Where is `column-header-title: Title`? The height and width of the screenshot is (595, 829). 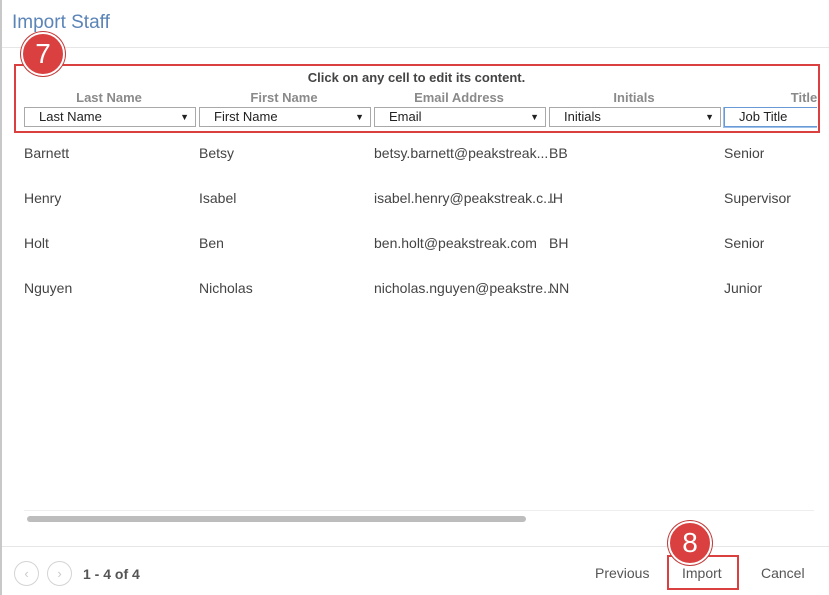
column-header-title: Title is located at coordinates (803, 97).